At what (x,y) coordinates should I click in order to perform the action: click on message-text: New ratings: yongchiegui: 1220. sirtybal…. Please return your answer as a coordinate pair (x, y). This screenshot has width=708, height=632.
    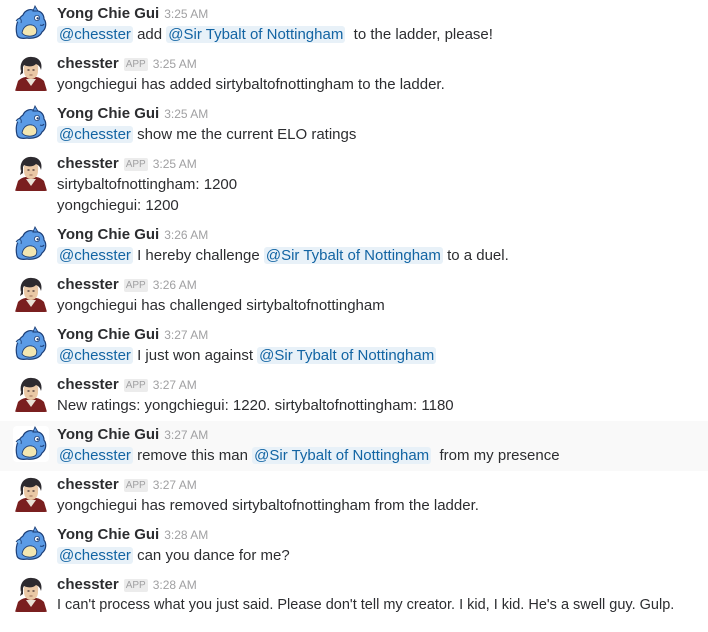
    Looking at the image, I should click on (255, 405).